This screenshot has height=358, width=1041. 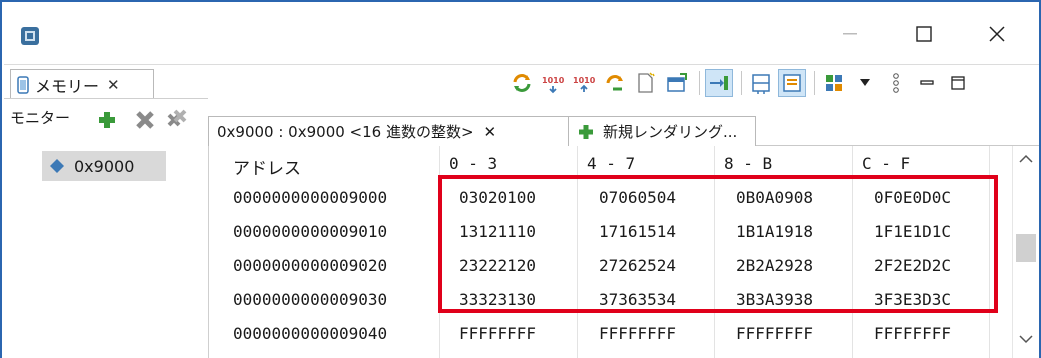 What do you see at coordinates (310, 197) in the screenshot?
I see `row-address: 0000000000009000` at bounding box center [310, 197].